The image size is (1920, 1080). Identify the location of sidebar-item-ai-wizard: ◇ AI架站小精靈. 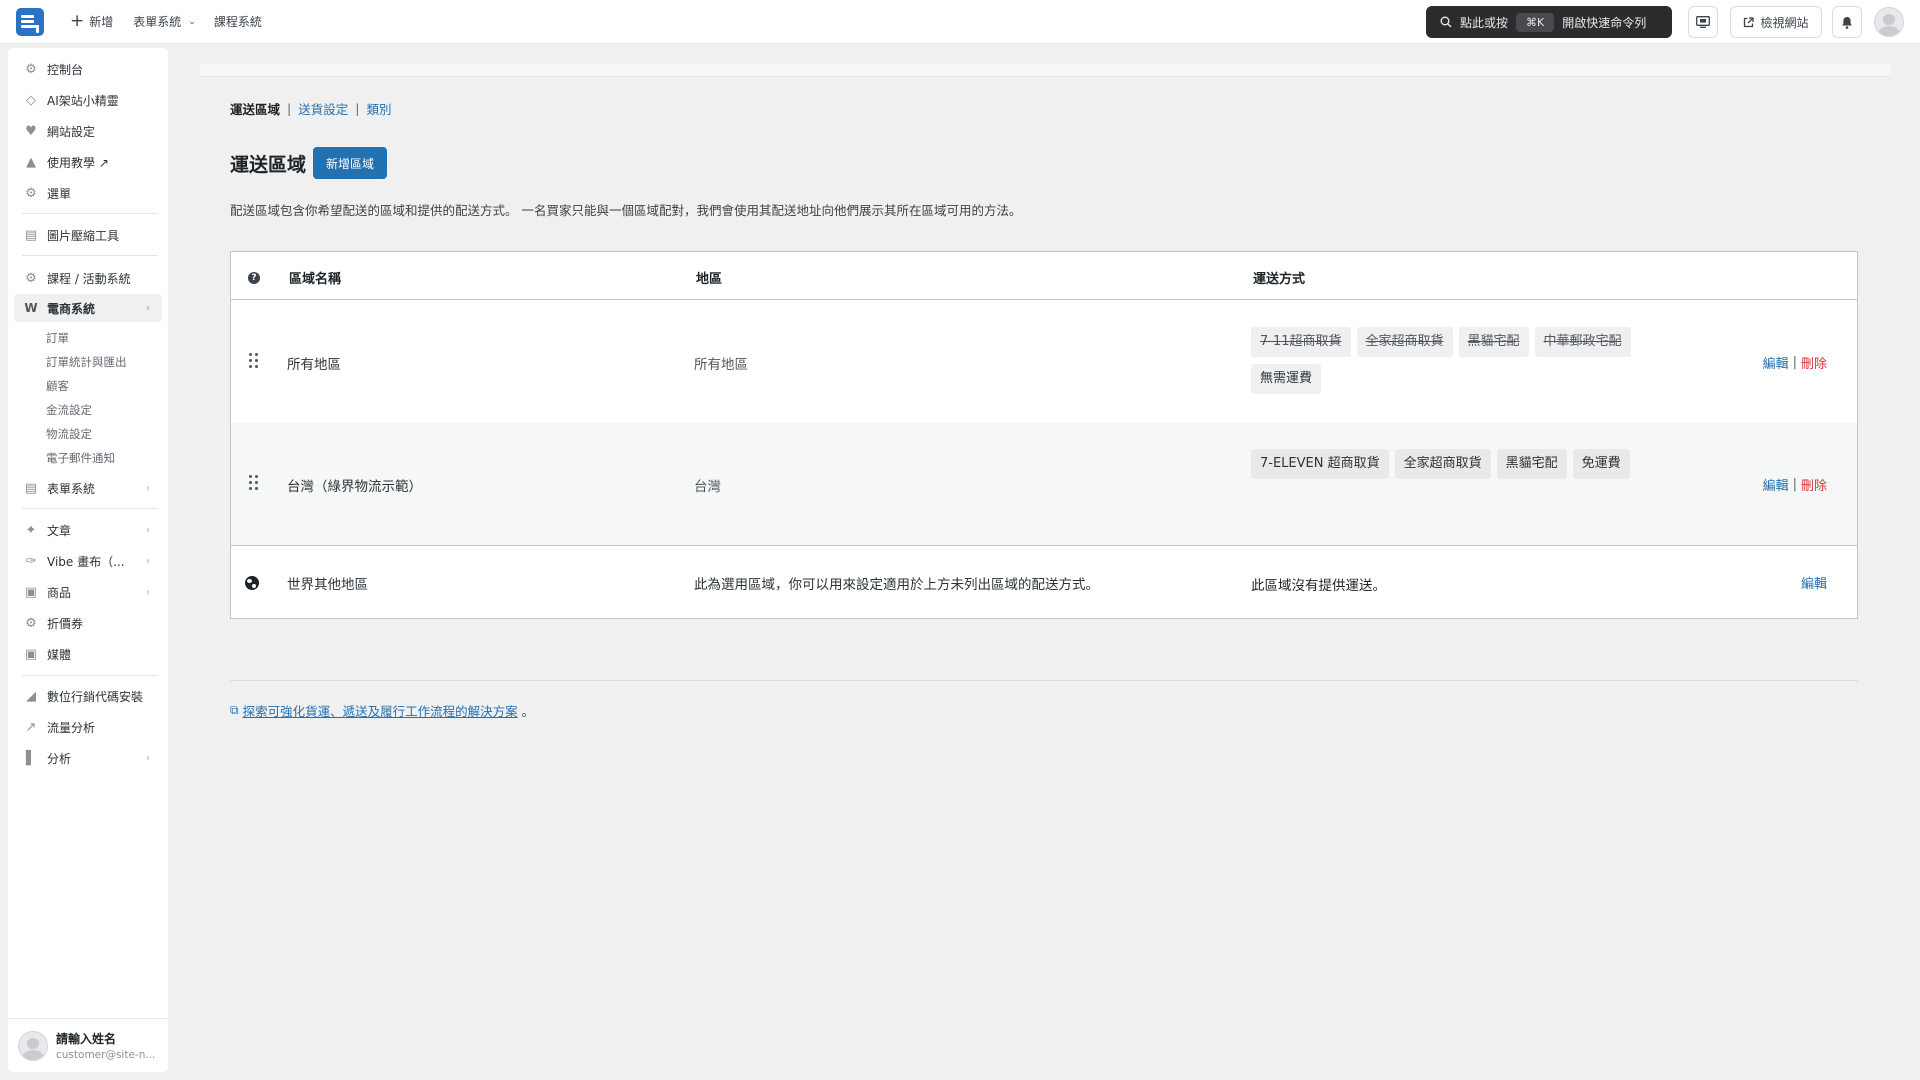
(88, 100).